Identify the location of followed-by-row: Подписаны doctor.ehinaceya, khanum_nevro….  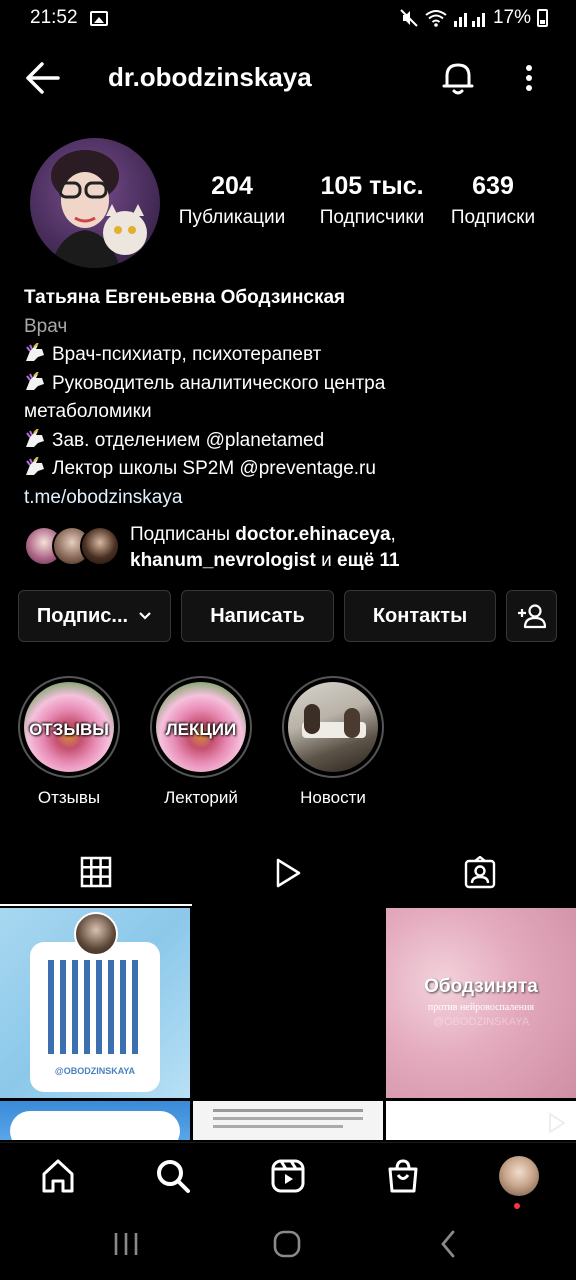
(289, 547).